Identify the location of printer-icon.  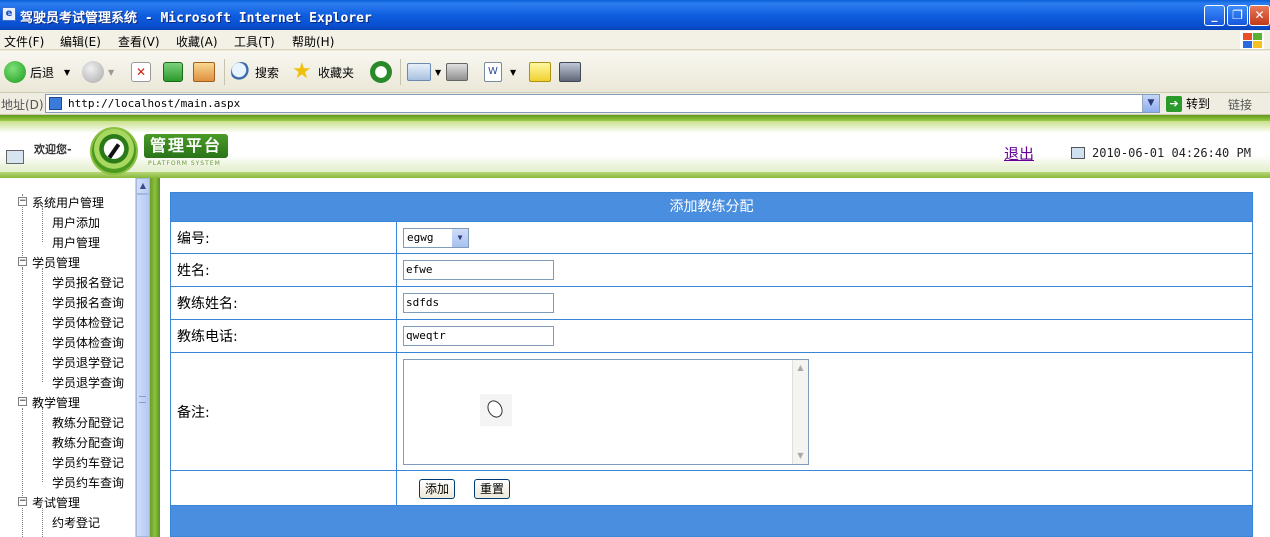
(457, 72).